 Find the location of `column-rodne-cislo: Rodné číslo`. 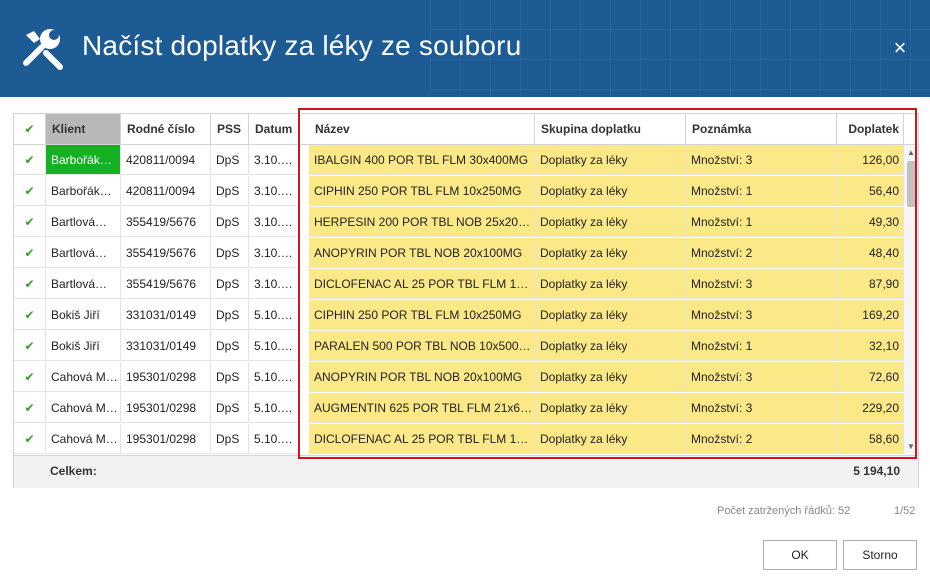

column-rodne-cislo: Rodné číslo is located at coordinates (166, 129).